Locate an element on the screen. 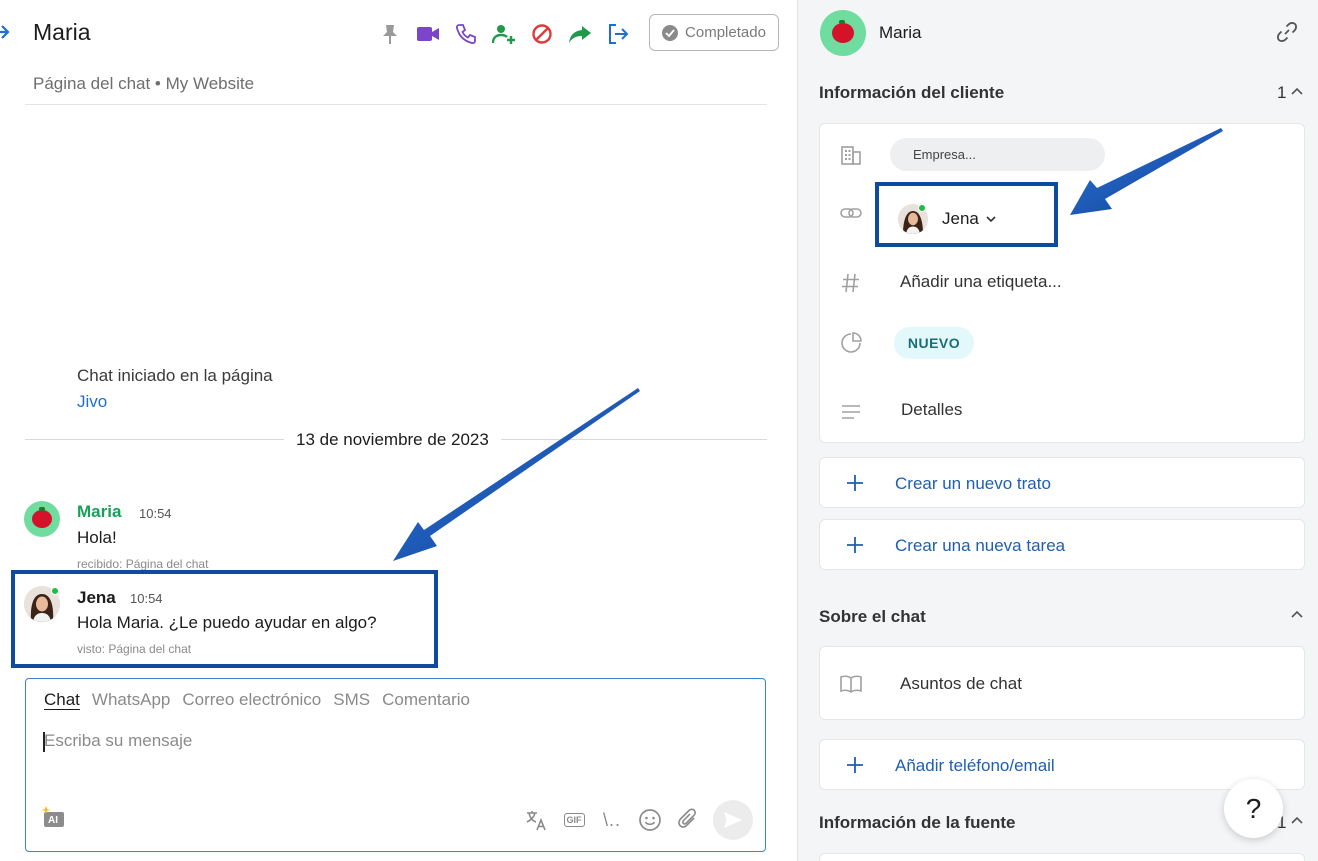  source-info-card is located at coordinates (1062, 857).